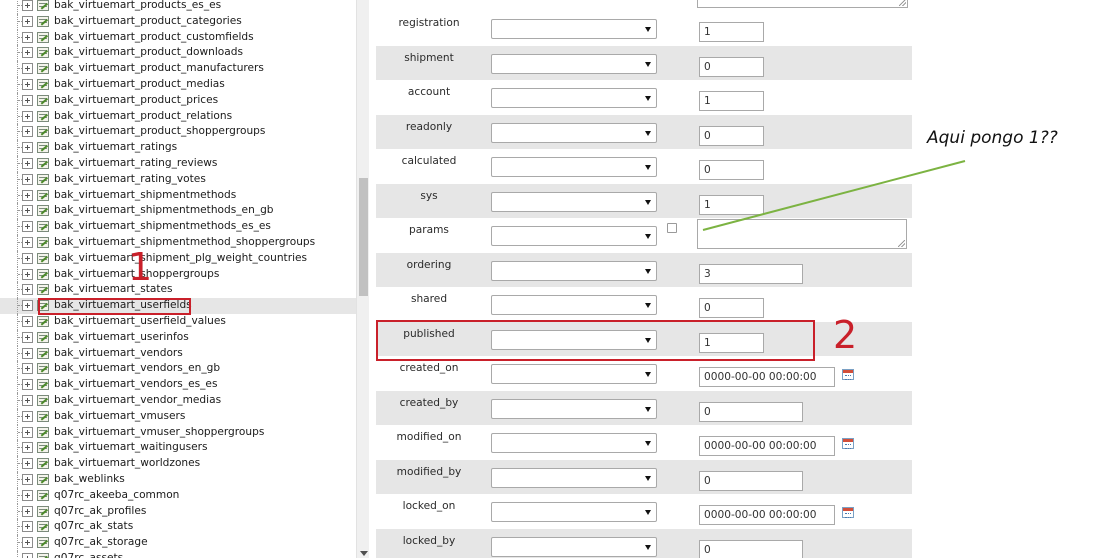  What do you see at coordinates (178, 511) in the screenshot?
I see `tree-item: q07rc_ak_profiles` at bounding box center [178, 511].